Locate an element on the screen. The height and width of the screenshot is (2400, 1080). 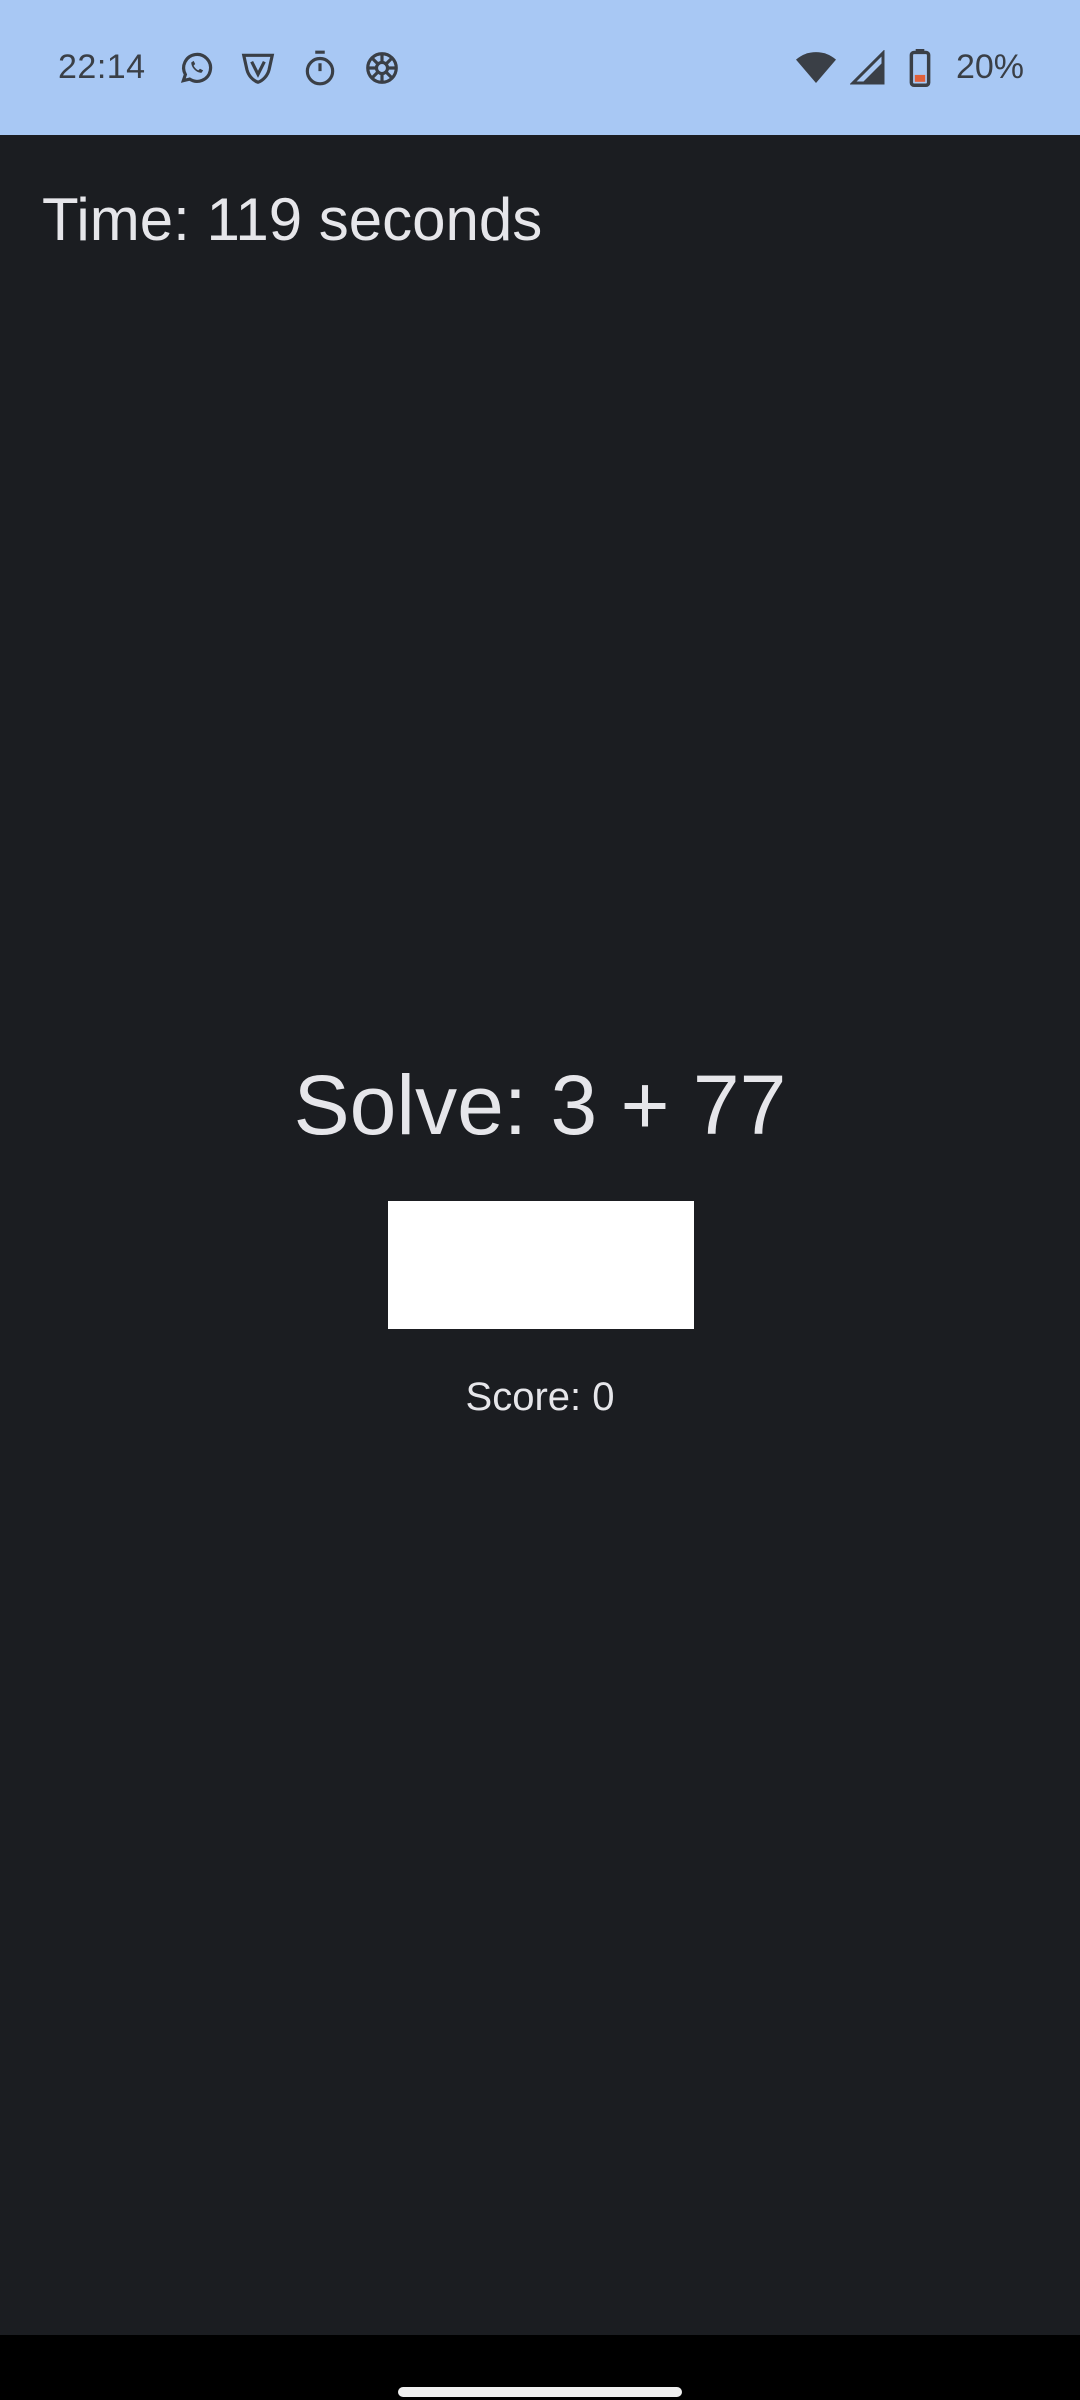
timer-label: Time: 119 seconds is located at coordinates (292, 219).